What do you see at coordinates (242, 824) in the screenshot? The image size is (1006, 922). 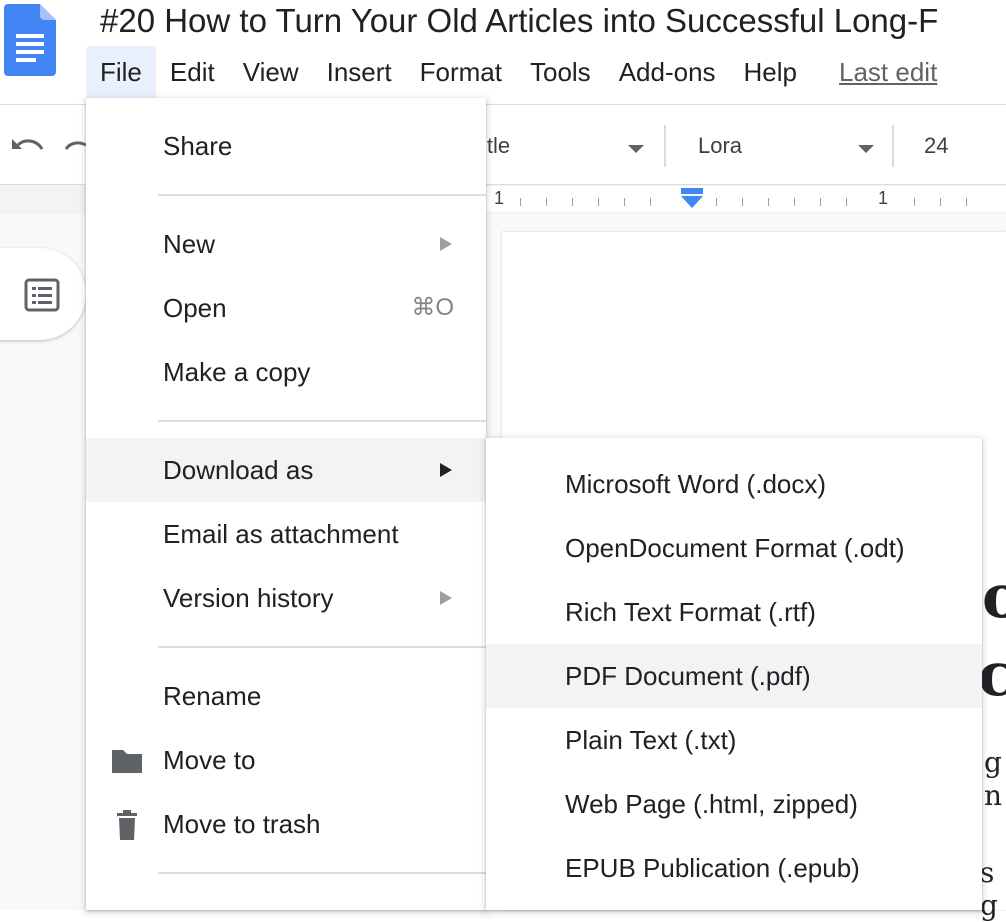 I see `menu-item-label: Move to trash` at bounding box center [242, 824].